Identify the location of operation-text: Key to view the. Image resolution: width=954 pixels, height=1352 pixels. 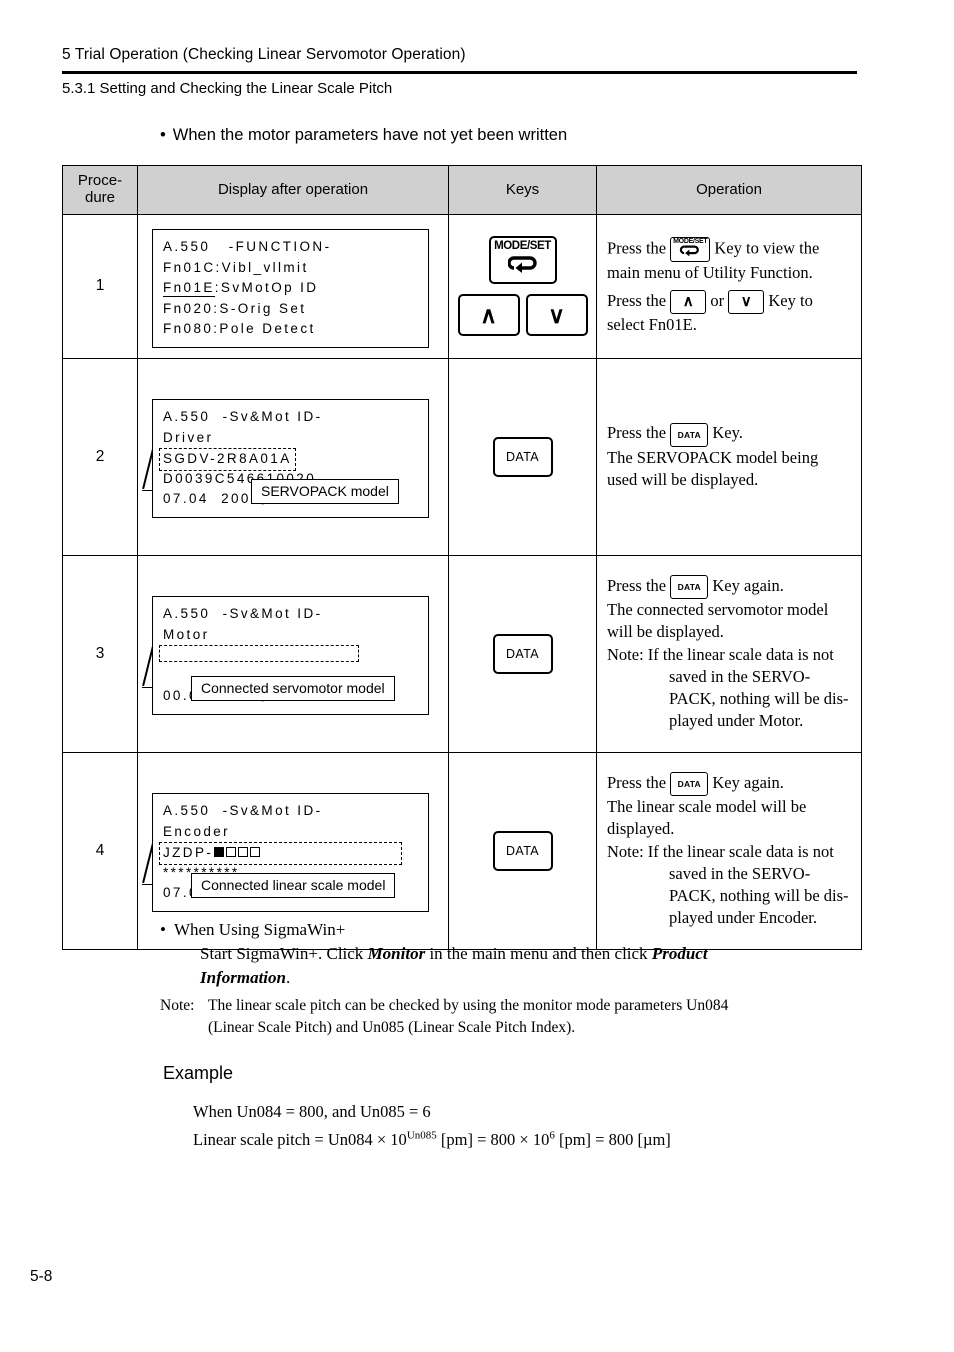
(767, 247).